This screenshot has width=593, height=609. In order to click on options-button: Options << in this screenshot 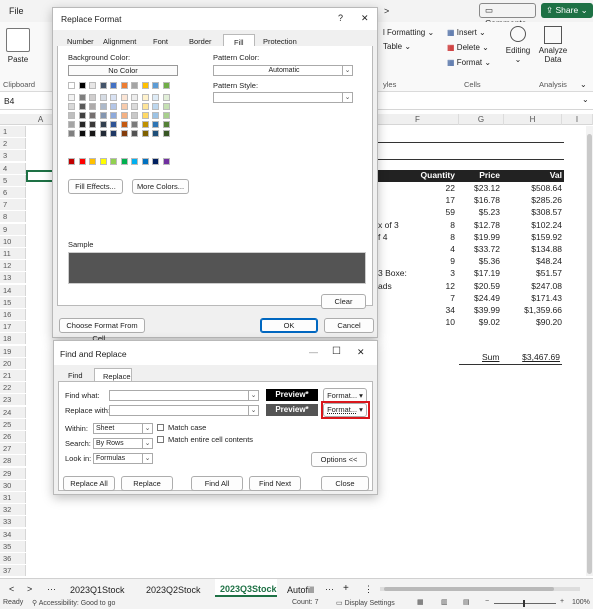, I will do `click(339, 459)`.